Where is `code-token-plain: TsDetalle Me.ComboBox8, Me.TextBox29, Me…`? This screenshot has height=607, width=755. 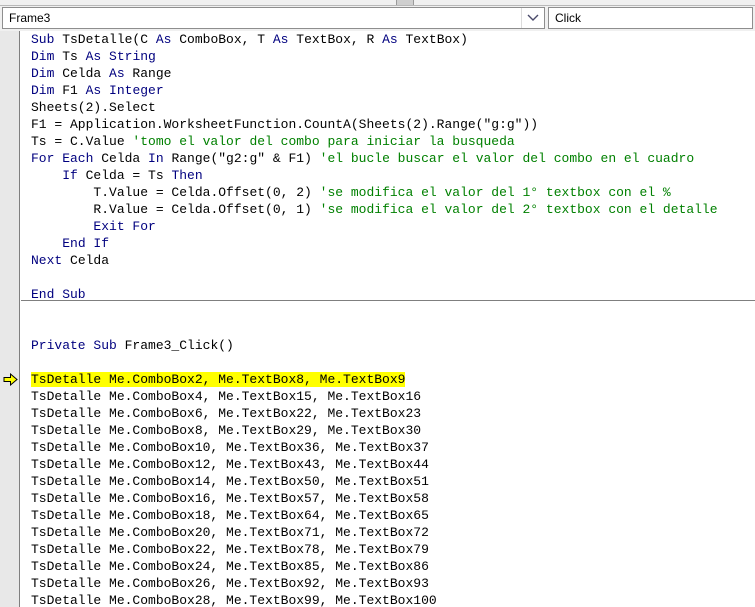
code-token-plain: TsDetalle Me.ComboBox8, Me.TextBox29, Me… is located at coordinates (226, 430).